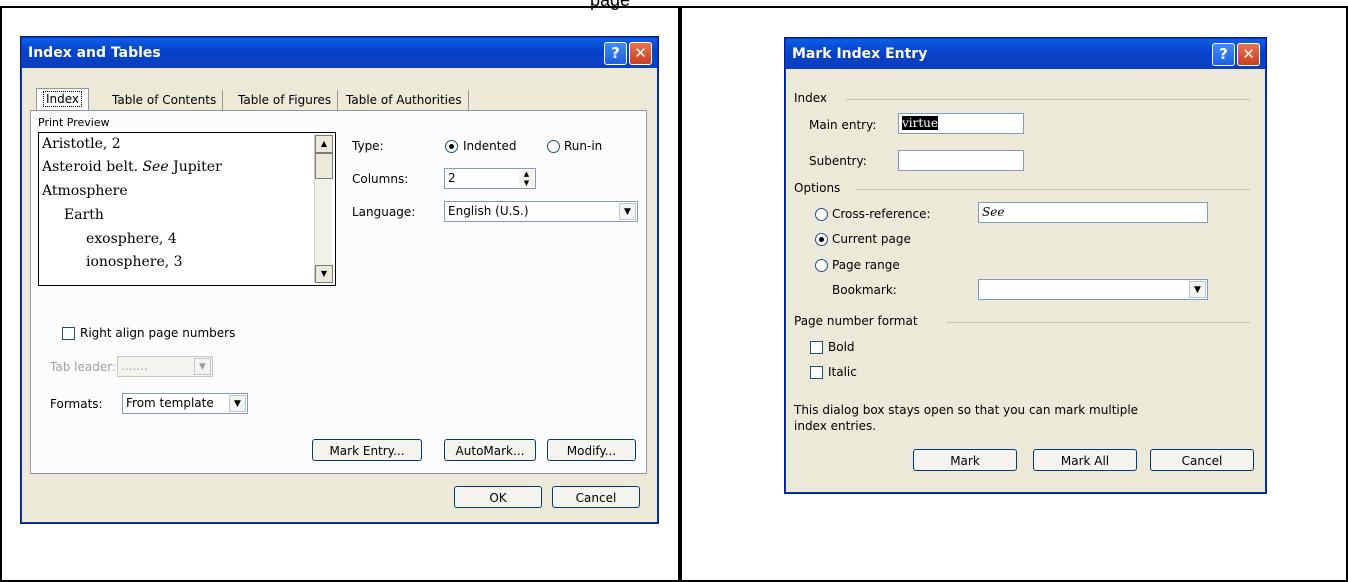 This screenshot has height=582, width=1348. Describe the element at coordinates (324, 274) in the screenshot. I see `scroll-down-icon: ▼` at that location.